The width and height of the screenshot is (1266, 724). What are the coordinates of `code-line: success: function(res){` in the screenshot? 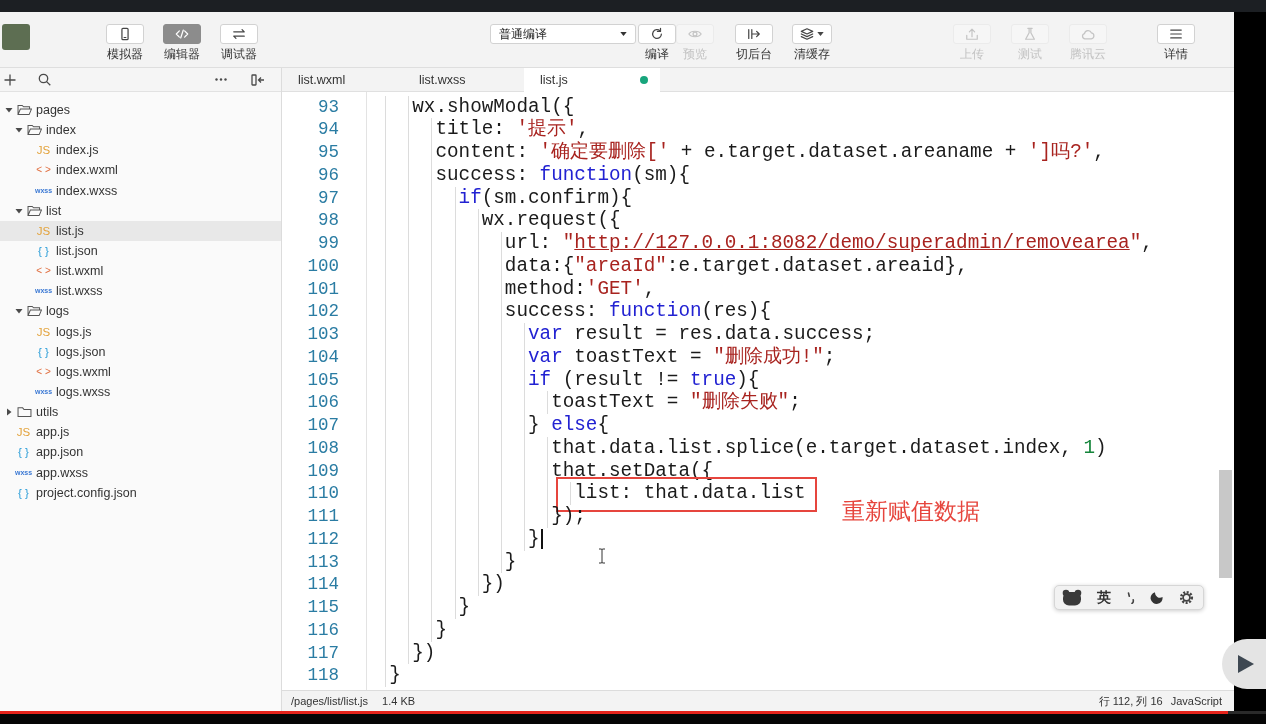 It's located at (637, 311).